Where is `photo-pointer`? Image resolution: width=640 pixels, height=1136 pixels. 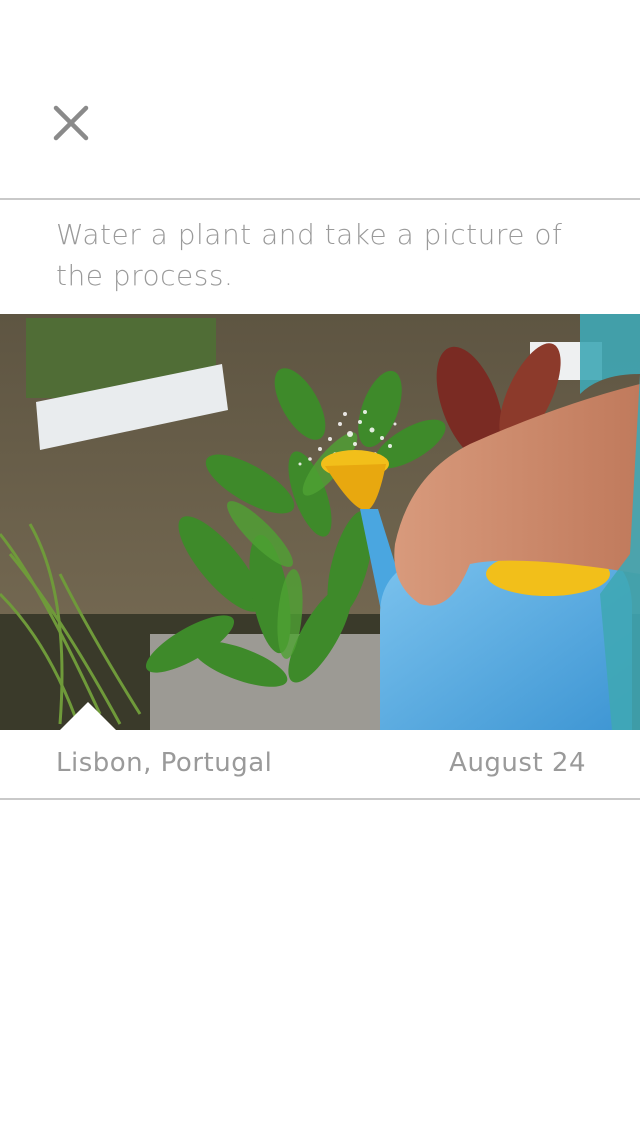
photo-pointer is located at coordinates (88, 716).